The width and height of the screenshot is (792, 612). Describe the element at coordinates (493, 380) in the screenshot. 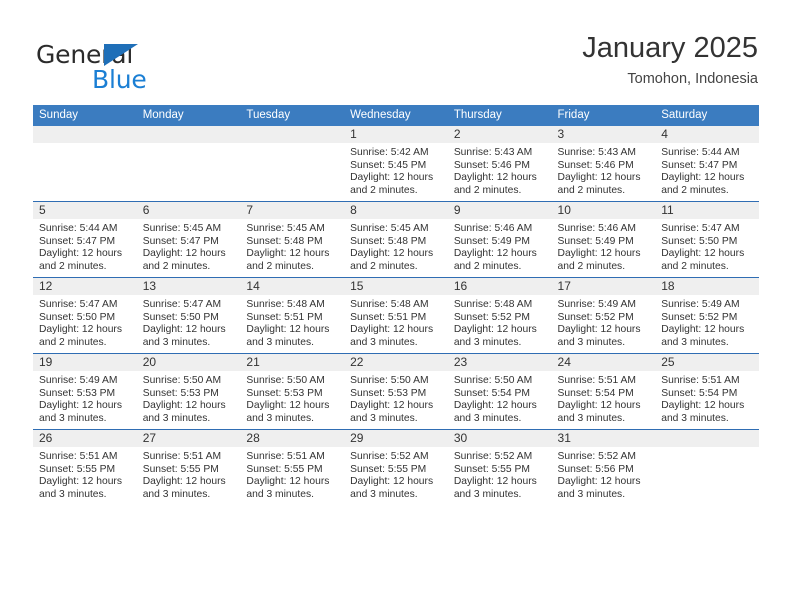

I see `sunrise-text: Sunrise: 5:50 AM` at that location.